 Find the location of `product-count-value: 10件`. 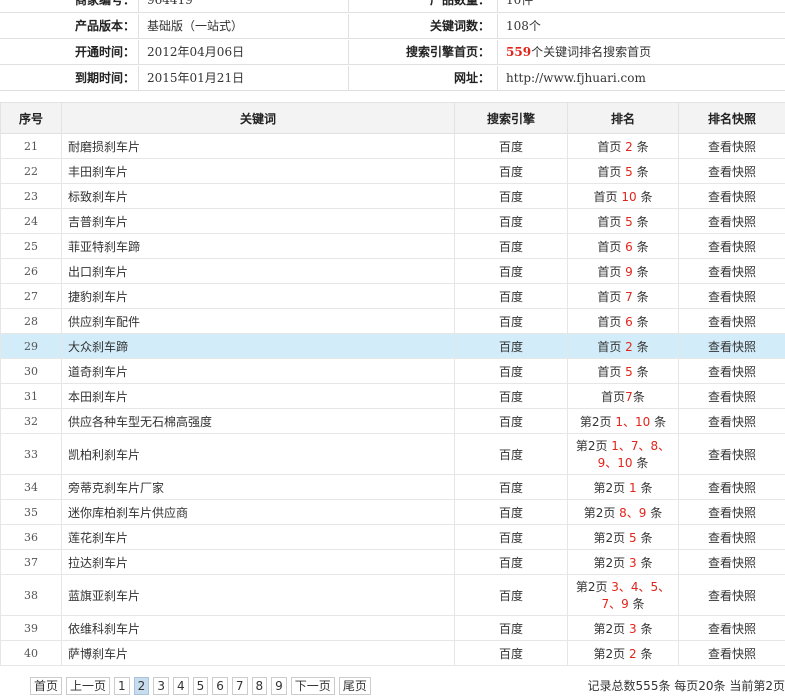

product-count-value: 10件 is located at coordinates (520, 3).